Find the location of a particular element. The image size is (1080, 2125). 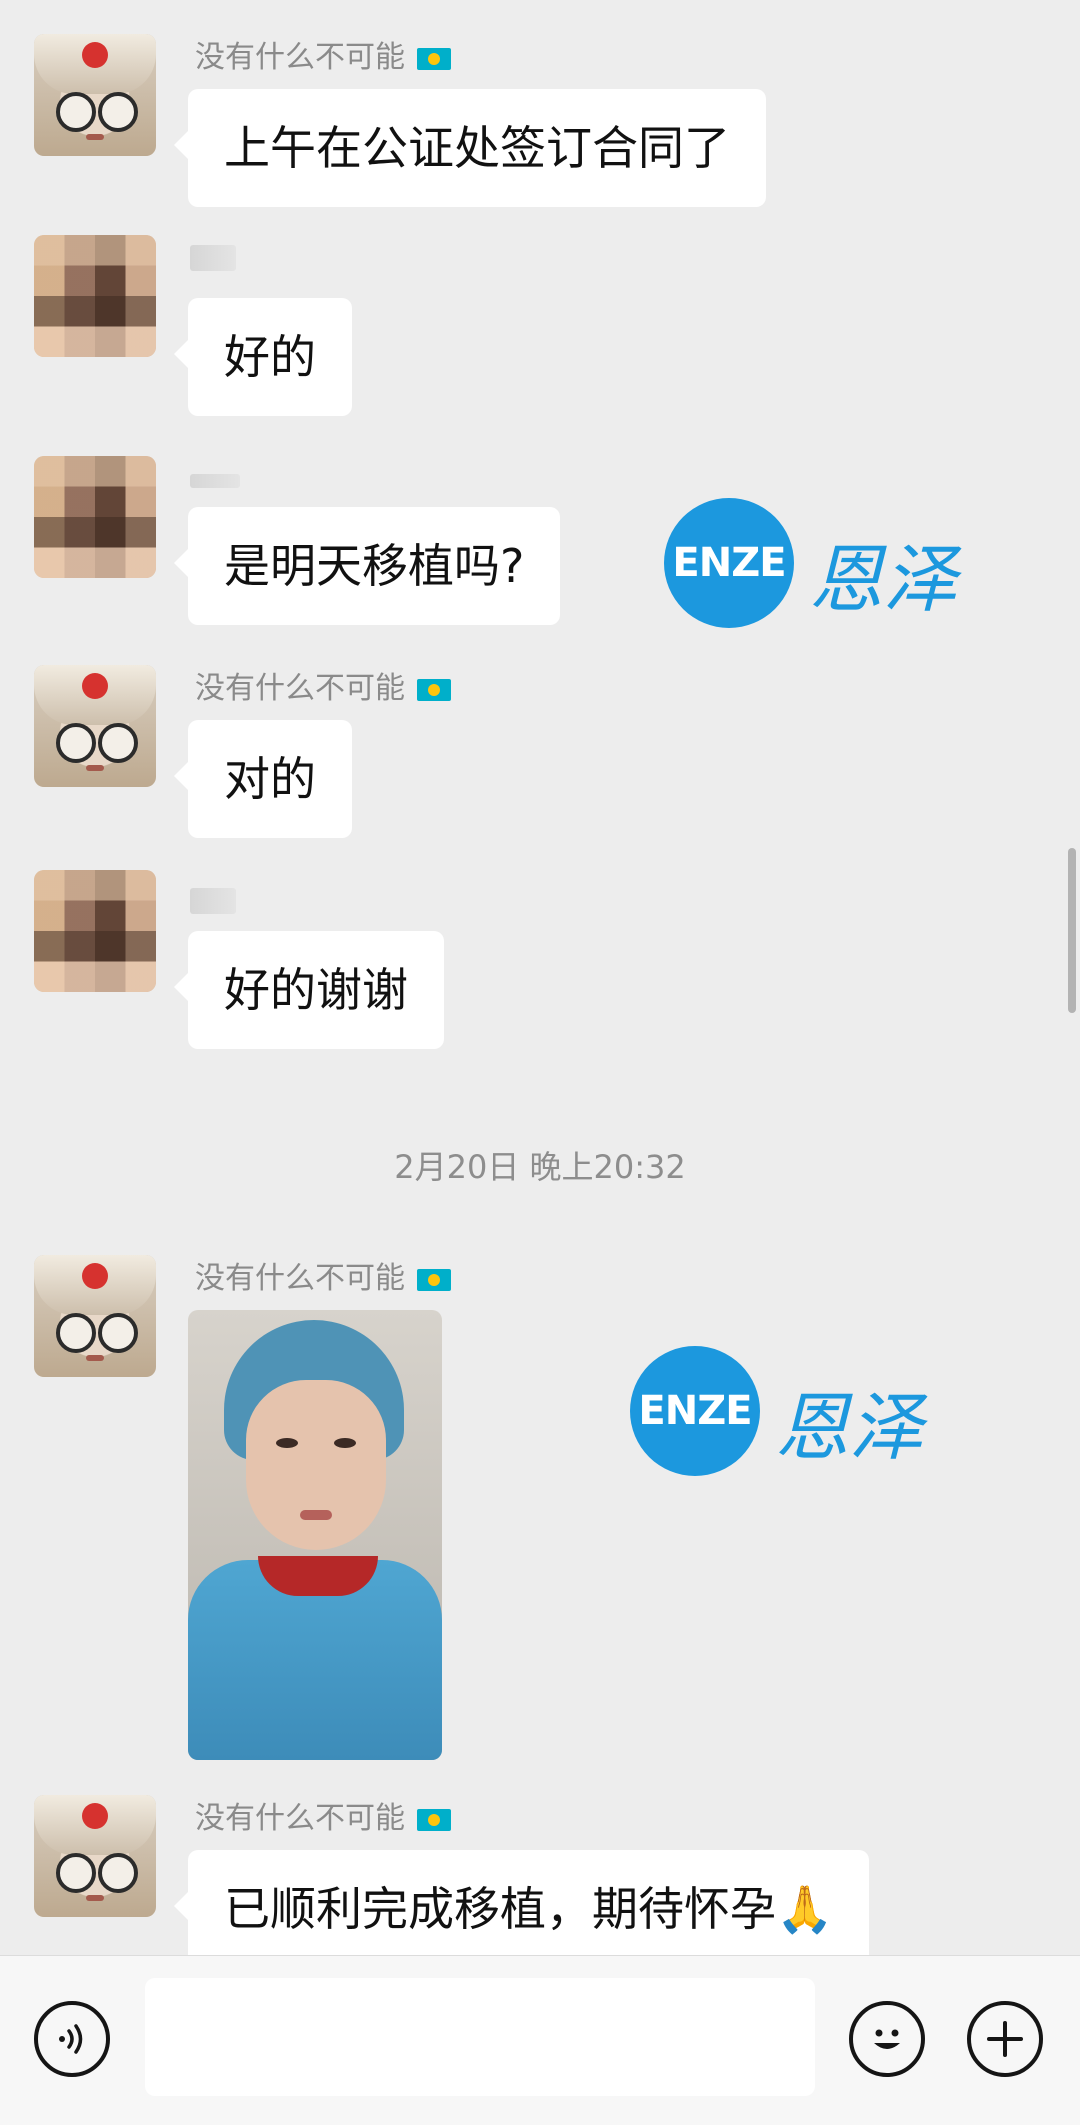

voice-icon-glyph is located at coordinates (71, 2039).